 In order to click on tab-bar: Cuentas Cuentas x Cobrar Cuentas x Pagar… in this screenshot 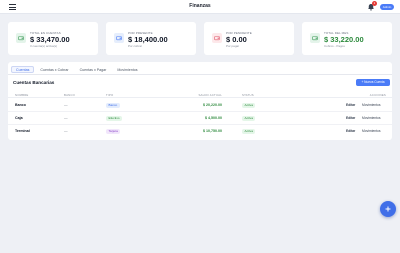, I will do `click(77, 69)`.